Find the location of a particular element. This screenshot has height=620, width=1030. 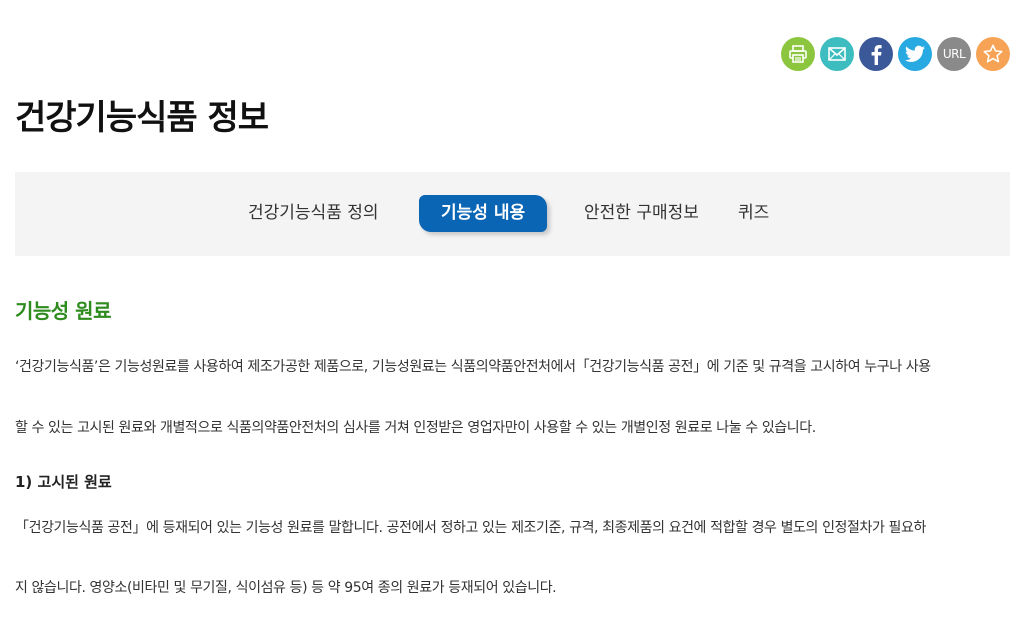

tab-safe-purchase-info: 안전한 구매정보 is located at coordinates (641, 213).